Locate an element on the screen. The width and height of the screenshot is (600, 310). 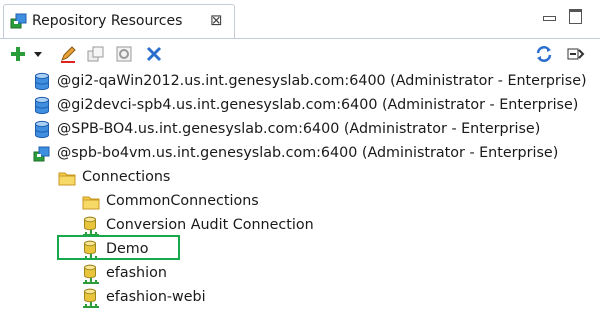
add-icon is located at coordinates (18, 54).